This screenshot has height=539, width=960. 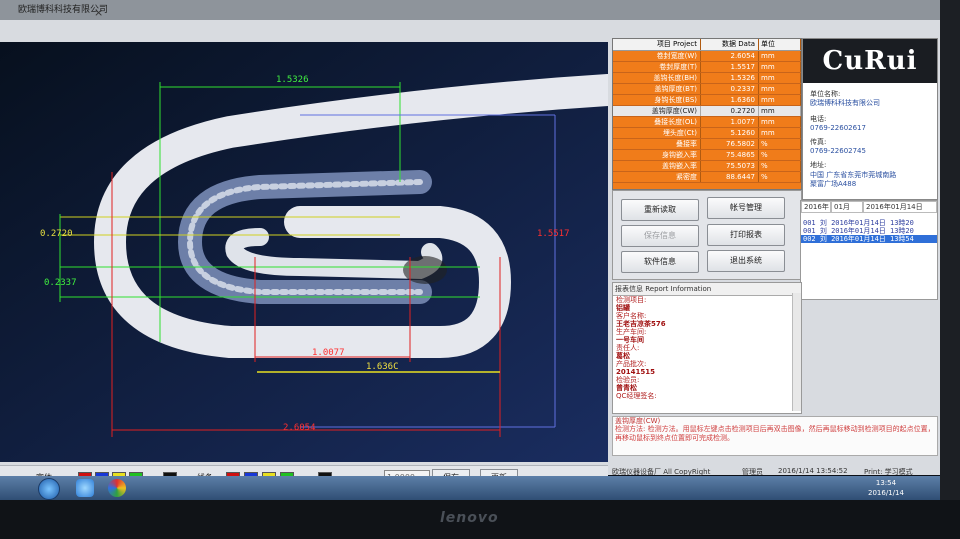 What do you see at coordinates (730, 100) in the screenshot?
I see `cell-value: 1.6360` at bounding box center [730, 100].